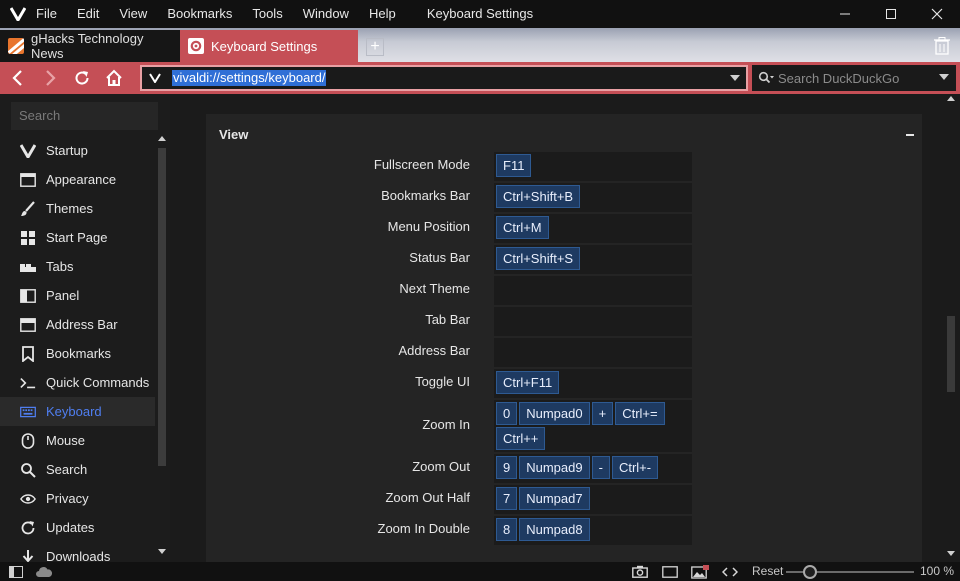  Describe the element at coordinates (277, 14) in the screenshot. I see `menu-item-tools: Tools` at that location.